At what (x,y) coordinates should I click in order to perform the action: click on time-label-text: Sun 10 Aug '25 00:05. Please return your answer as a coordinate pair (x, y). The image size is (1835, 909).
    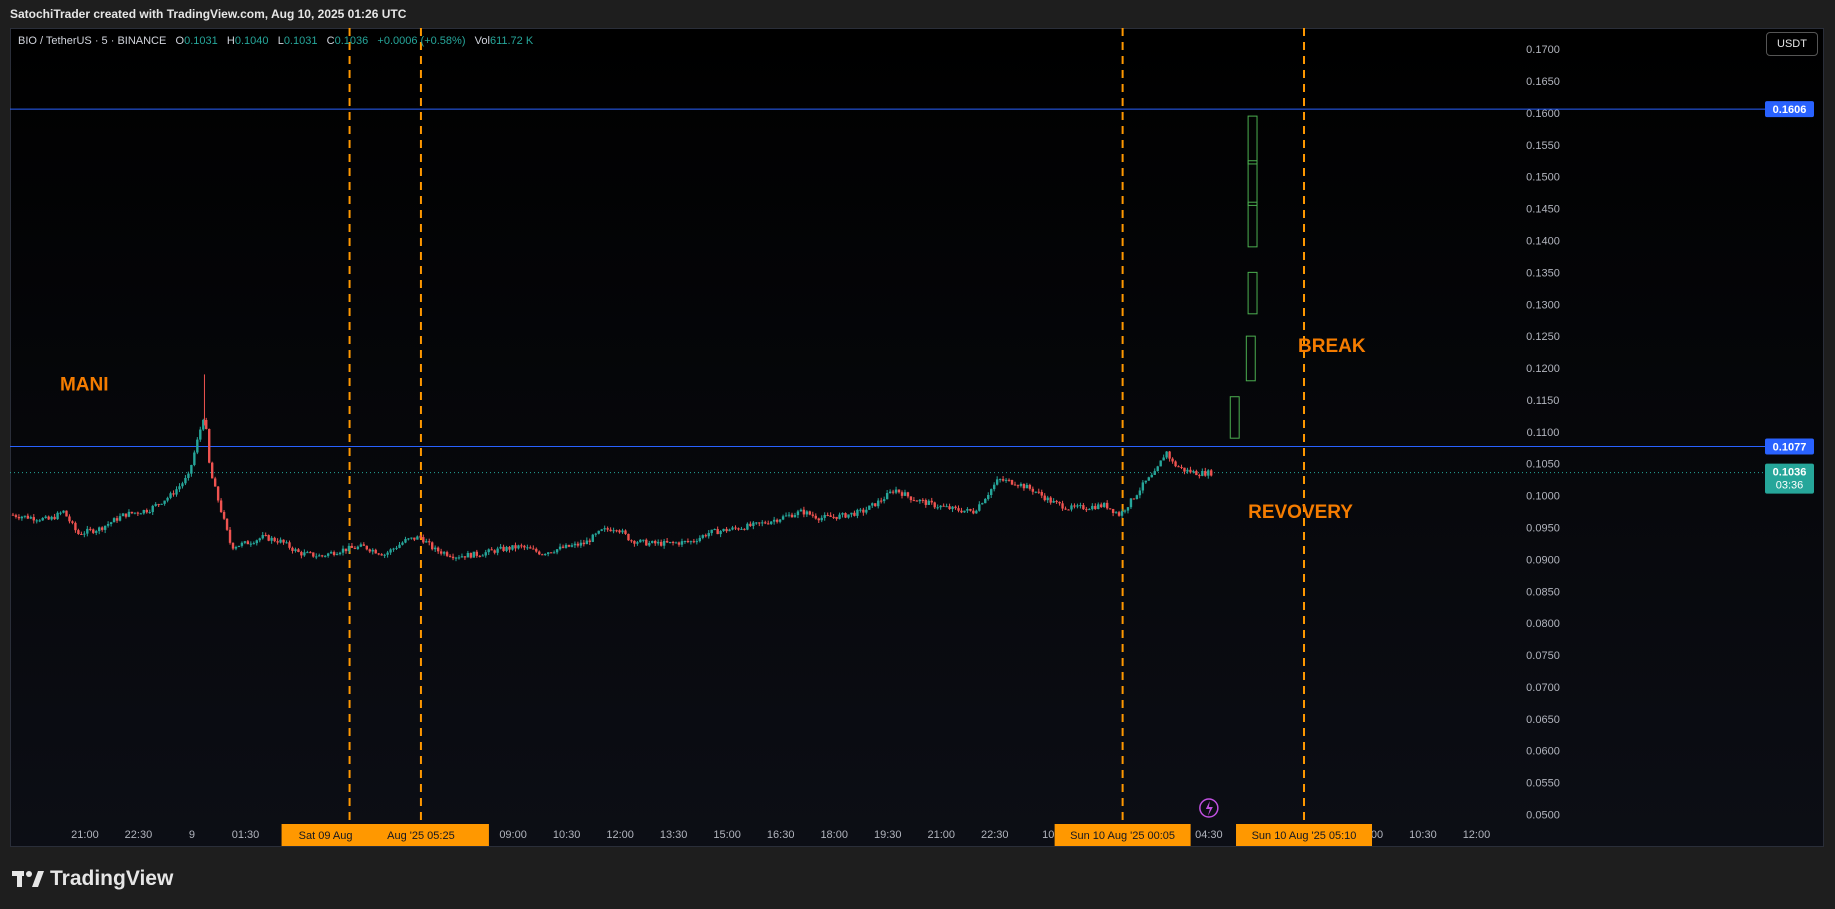
    Looking at the image, I should click on (1122, 836).